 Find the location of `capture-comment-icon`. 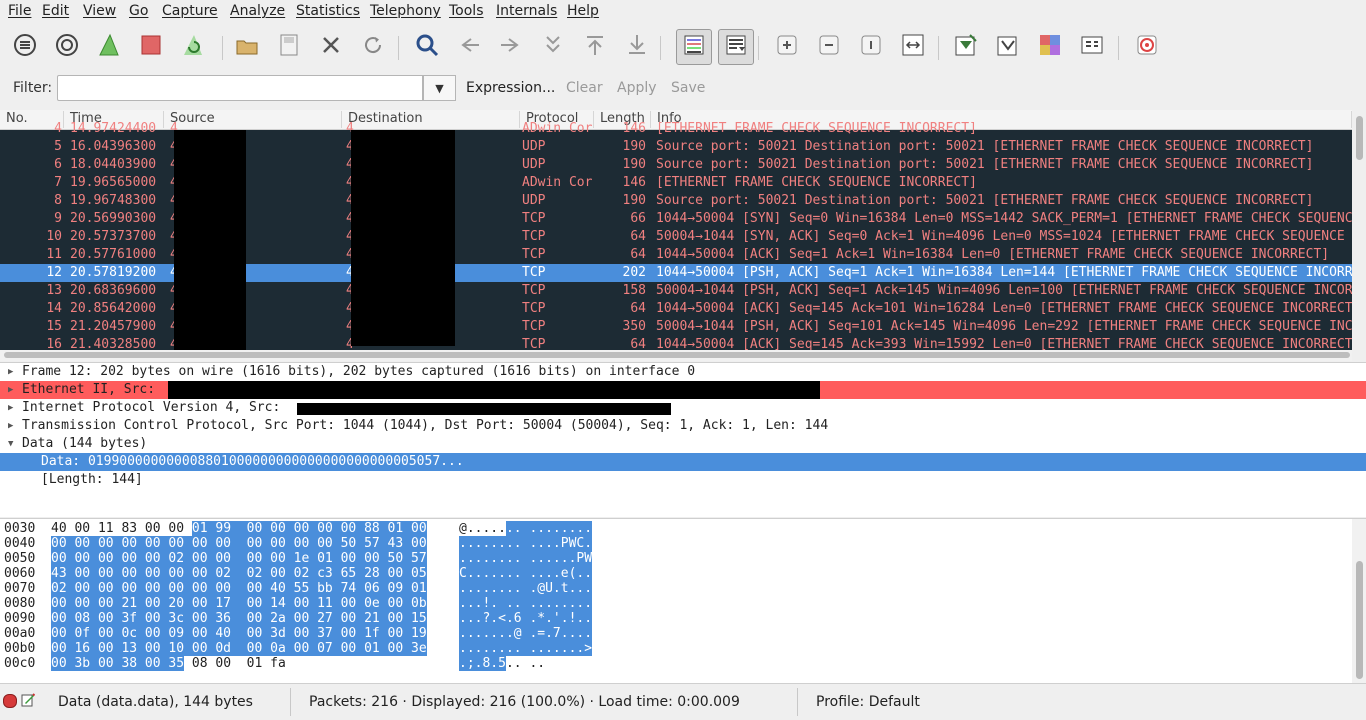

capture-comment-icon is located at coordinates (28, 700).